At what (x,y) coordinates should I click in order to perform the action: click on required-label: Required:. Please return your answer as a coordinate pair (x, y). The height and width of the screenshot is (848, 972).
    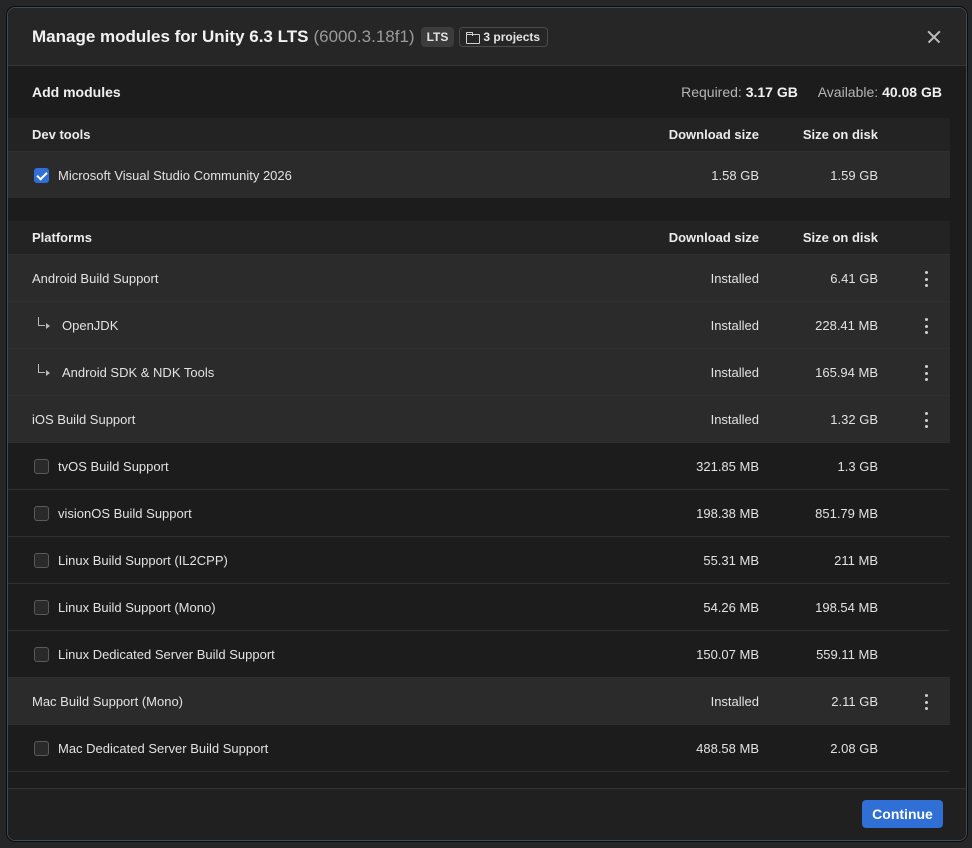
    Looking at the image, I should click on (711, 92).